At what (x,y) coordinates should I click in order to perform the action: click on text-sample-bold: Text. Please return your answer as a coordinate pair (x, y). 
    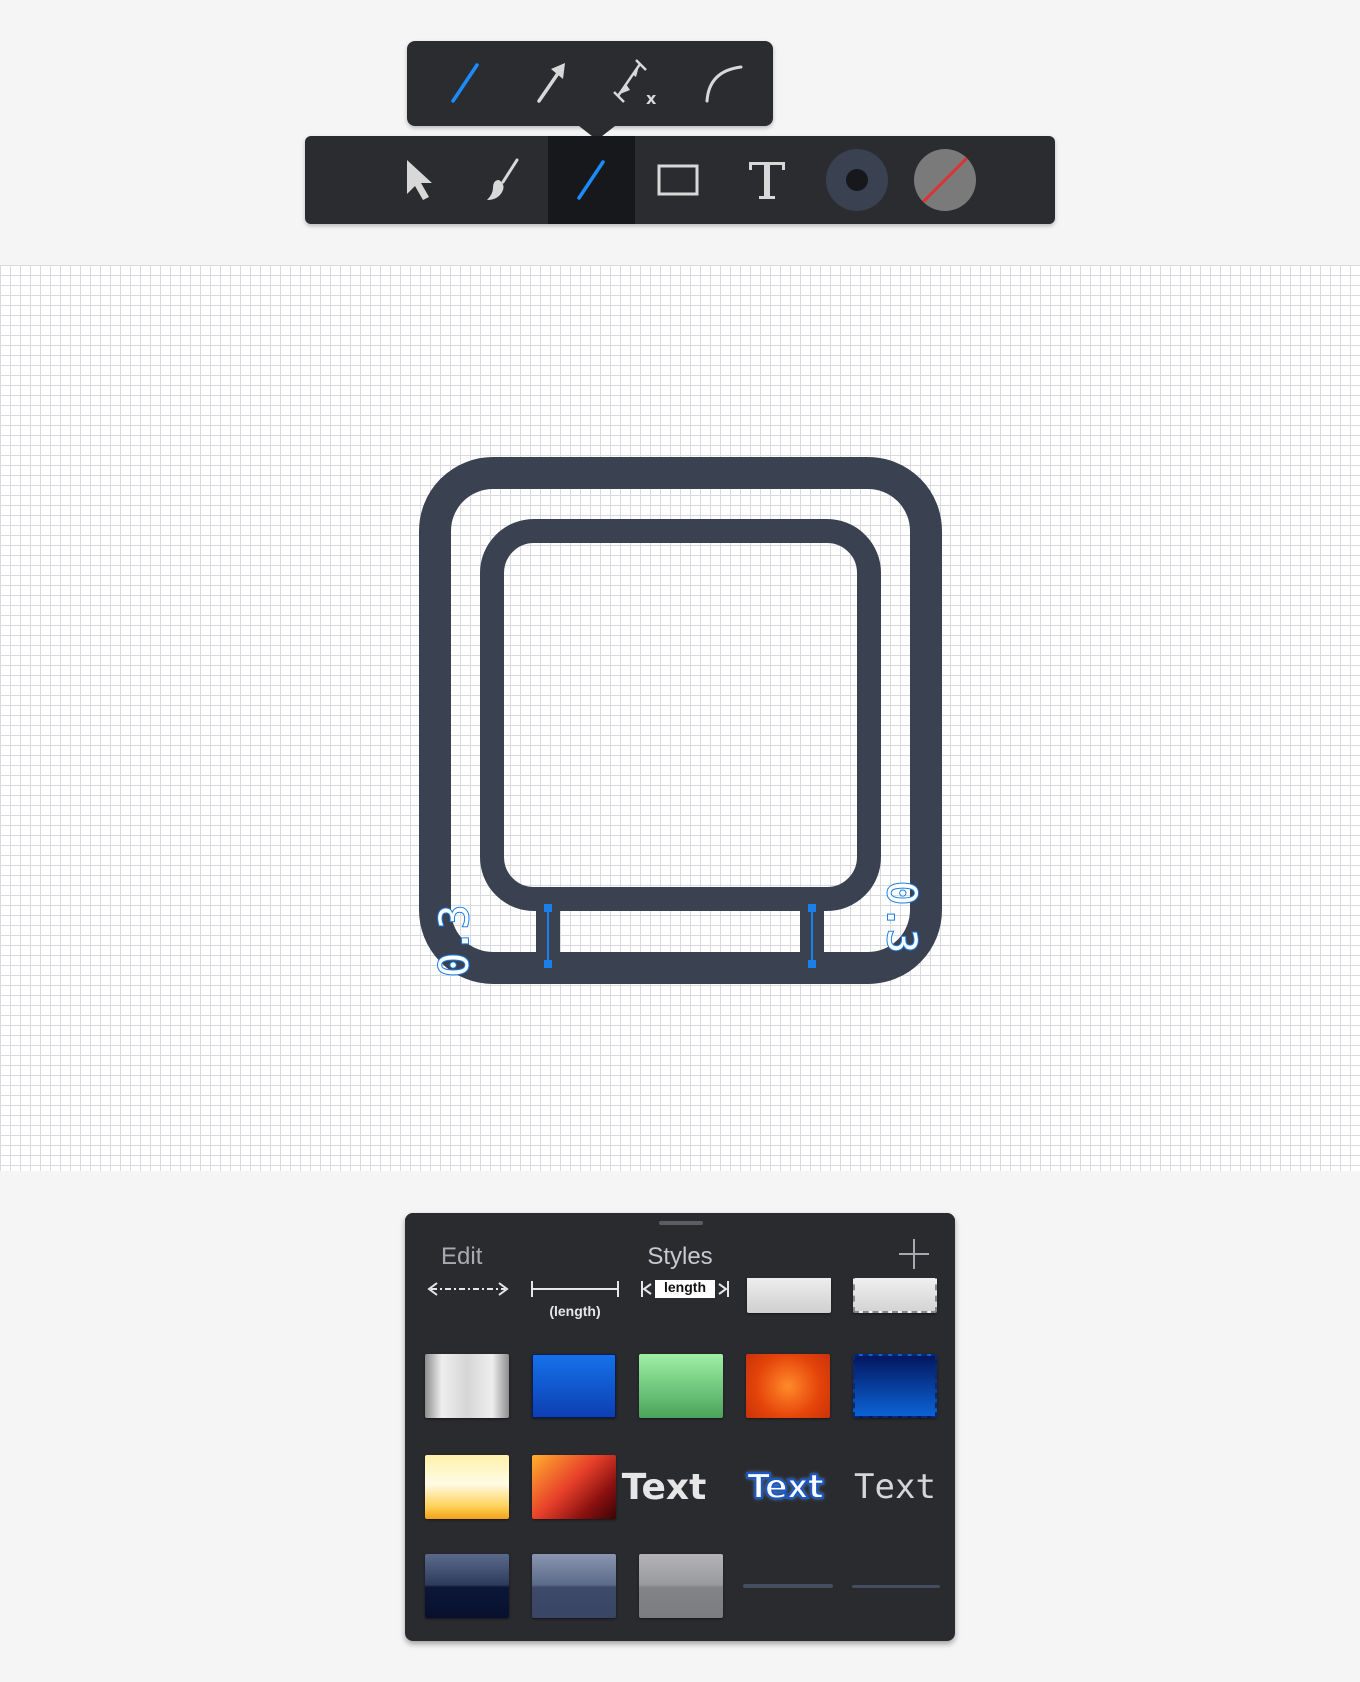
    Looking at the image, I should click on (664, 1487).